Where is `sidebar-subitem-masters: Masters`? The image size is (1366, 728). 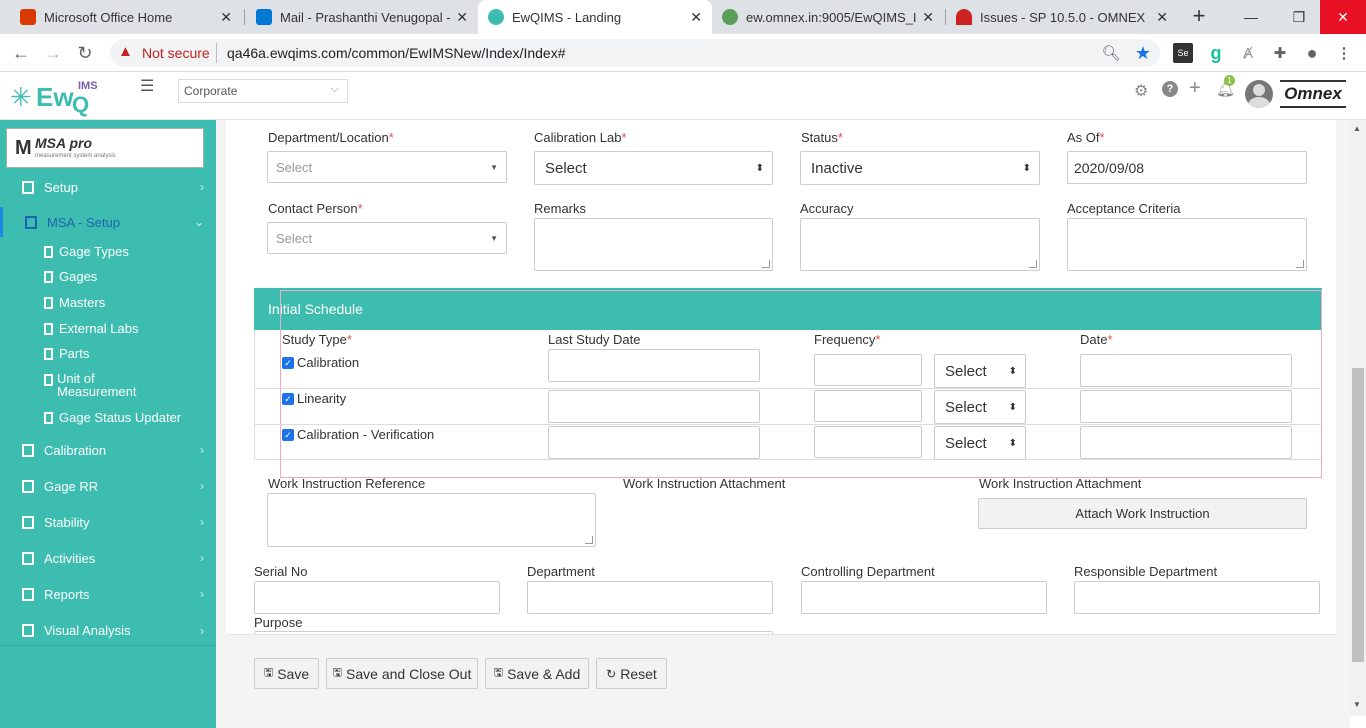
sidebar-subitem-masters: Masters is located at coordinates (108, 302).